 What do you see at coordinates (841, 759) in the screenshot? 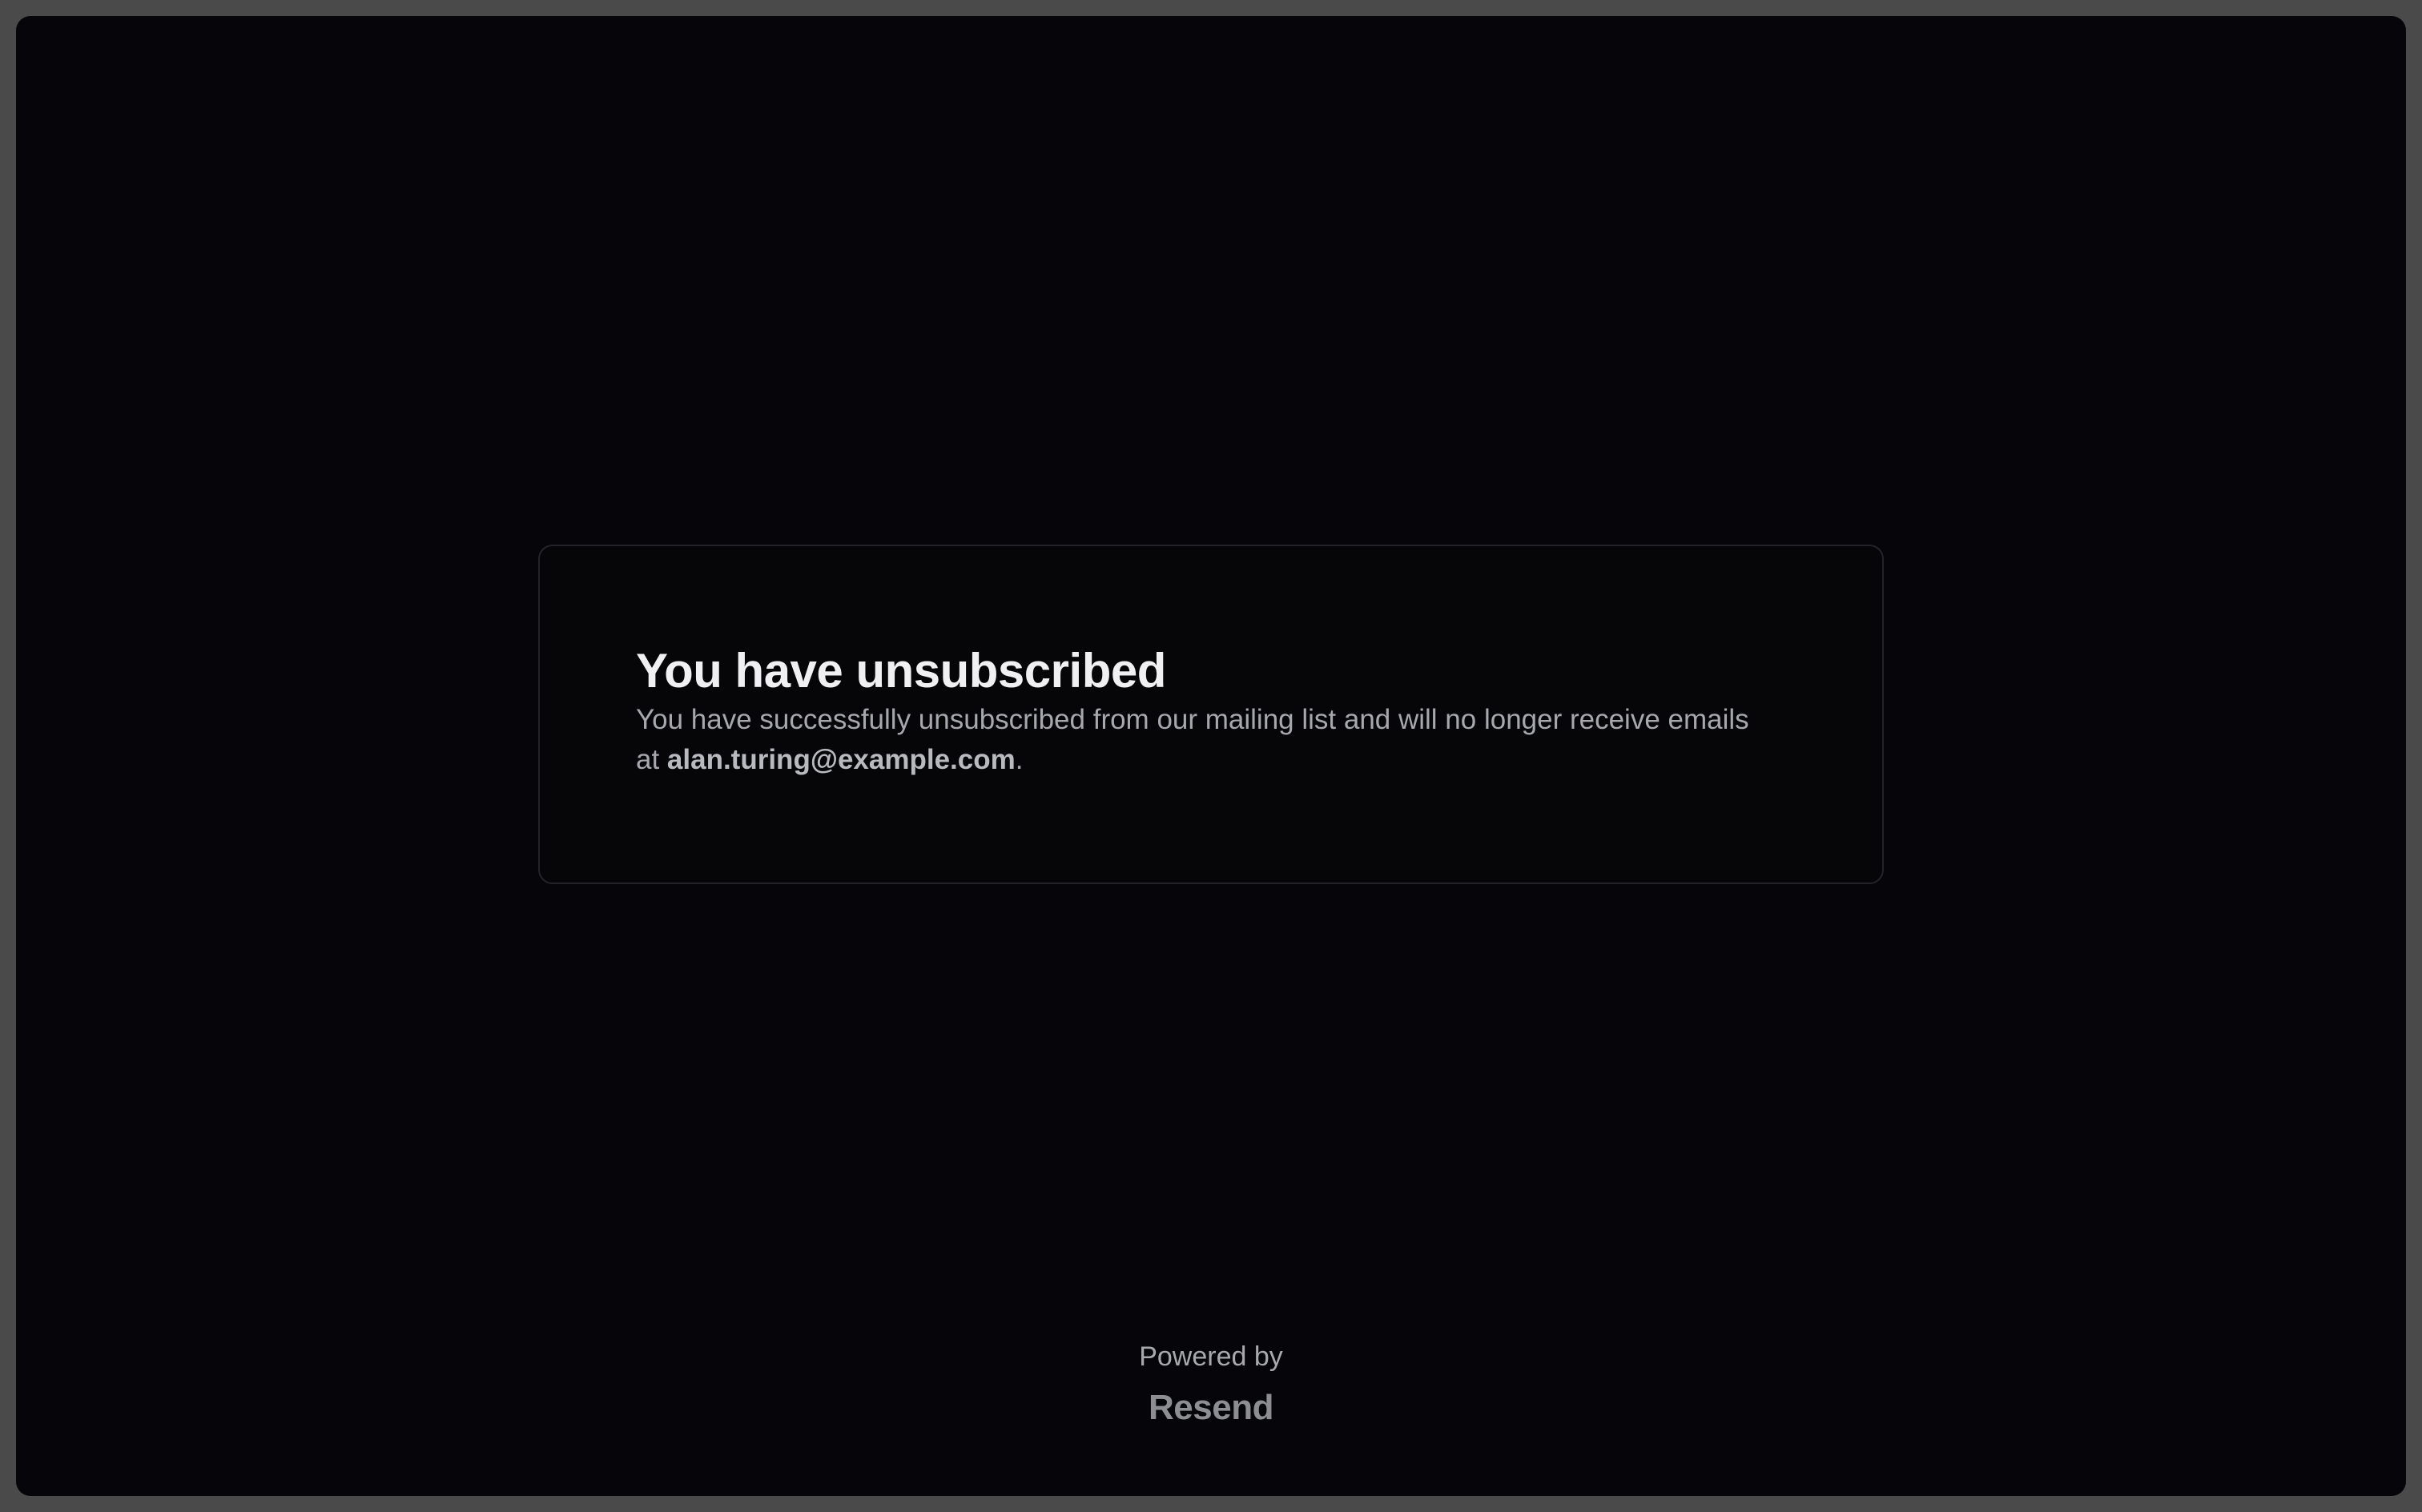
I see `email-address: alan.turing@example.com` at bounding box center [841, 759].